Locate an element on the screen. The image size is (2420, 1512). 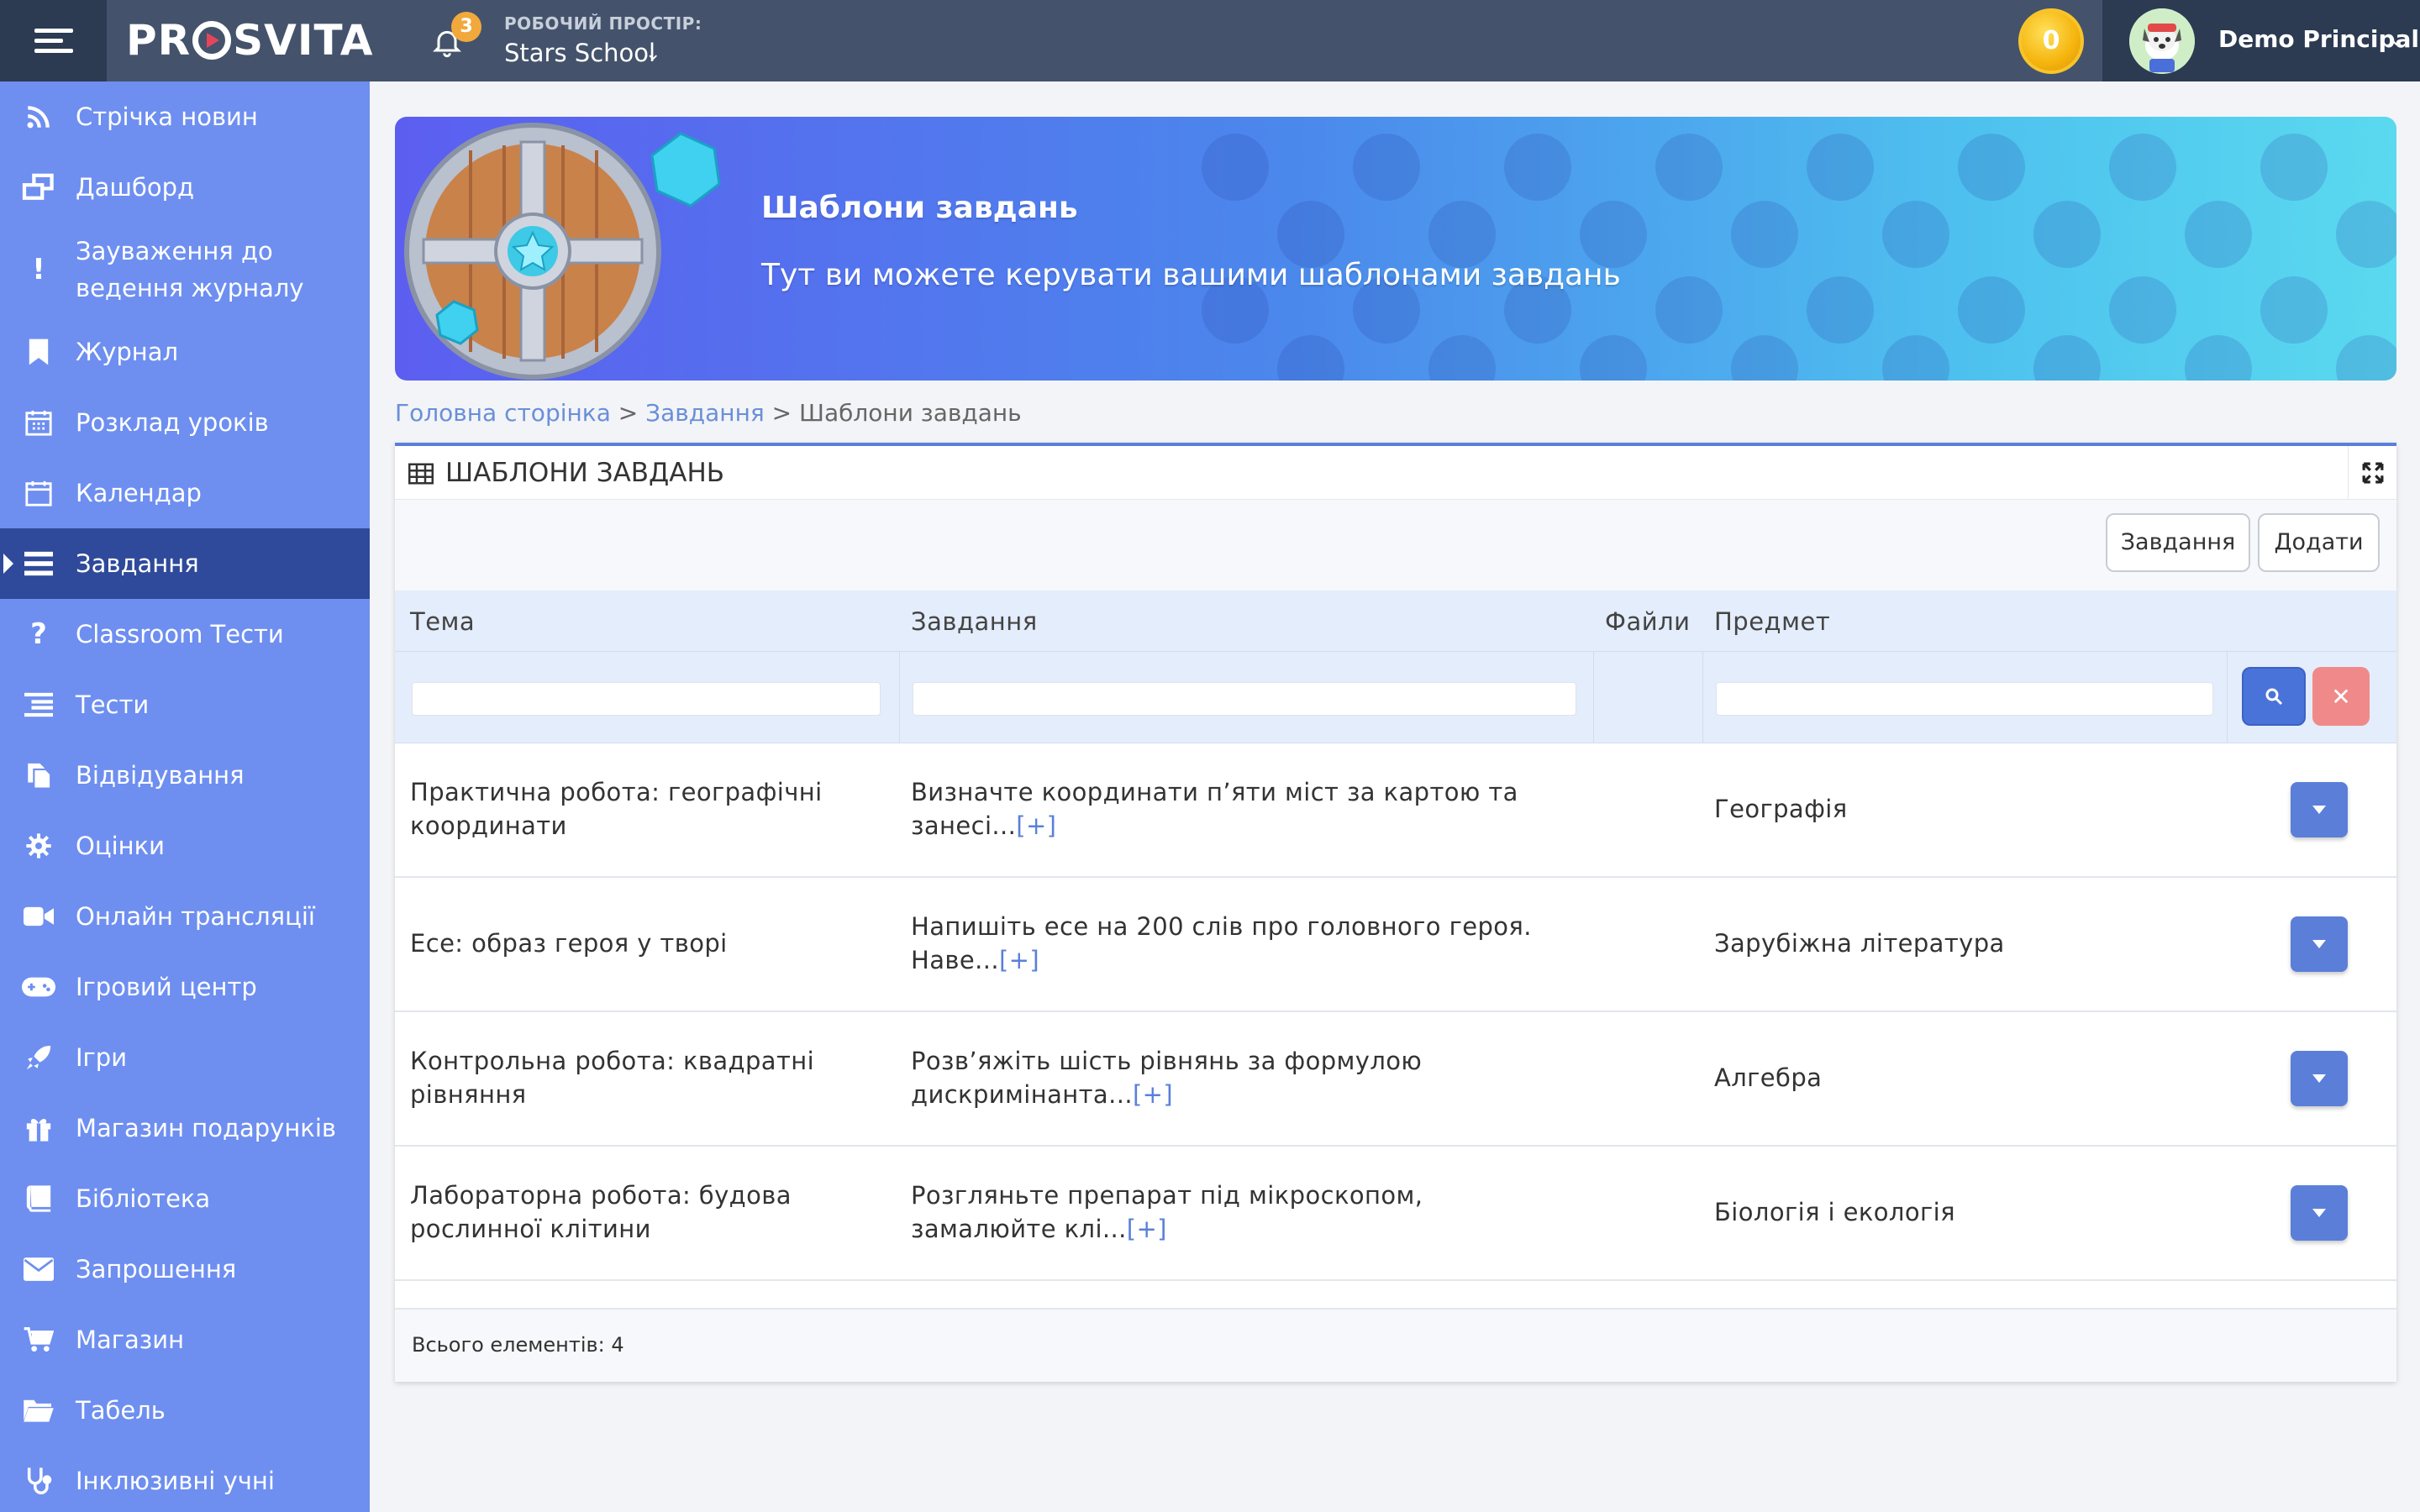
sidebar-item-library: Бібліотека is located at coordinates (185, 1198).